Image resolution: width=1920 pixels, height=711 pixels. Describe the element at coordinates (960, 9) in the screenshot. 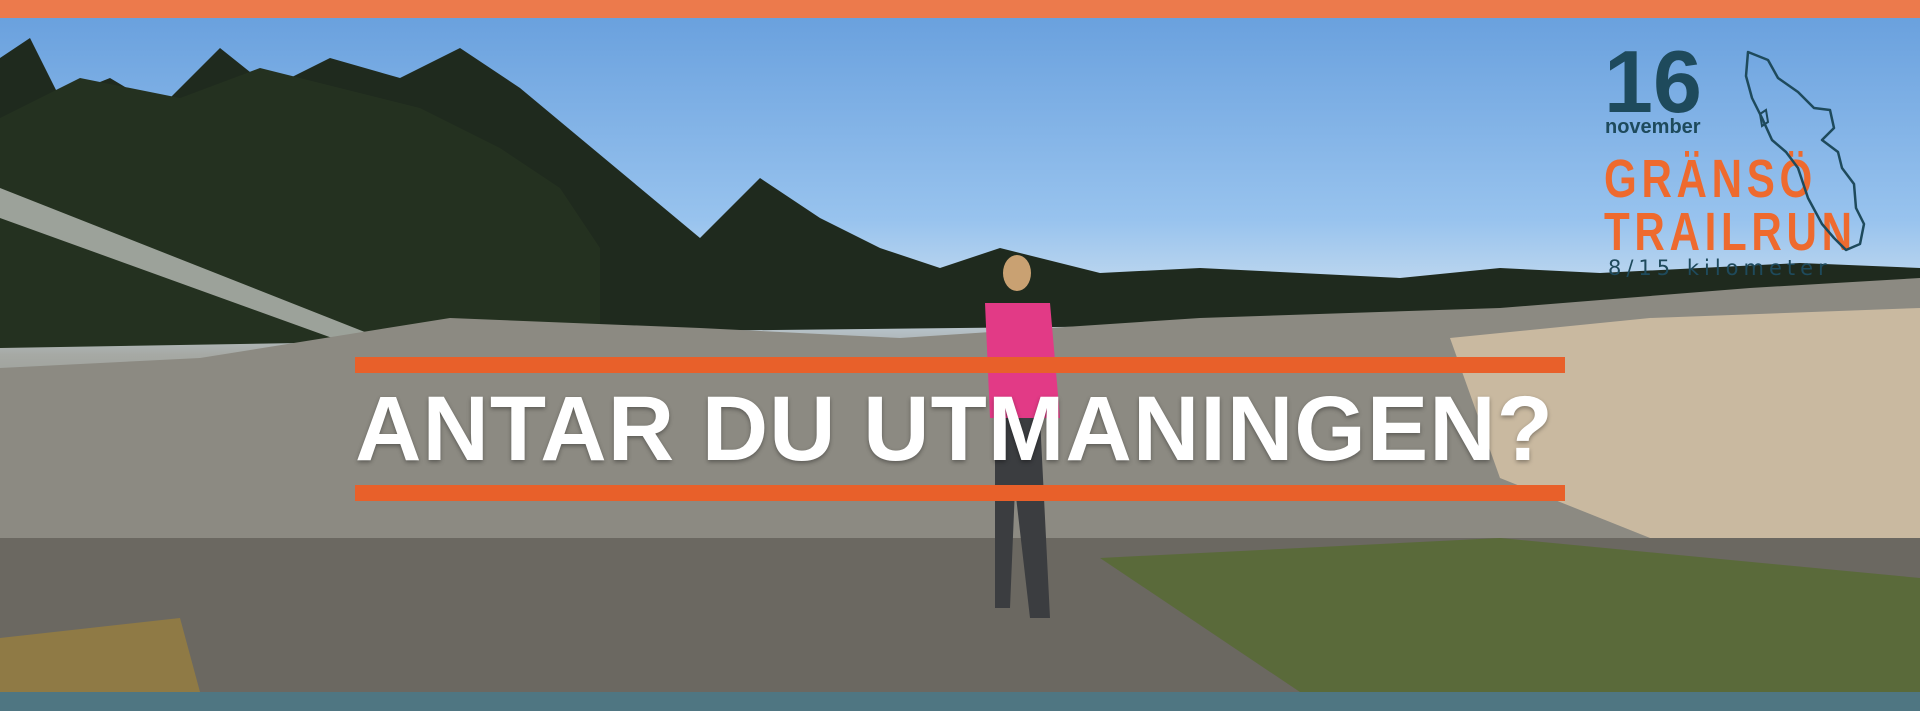

I see `top-accent-bar` at that location.